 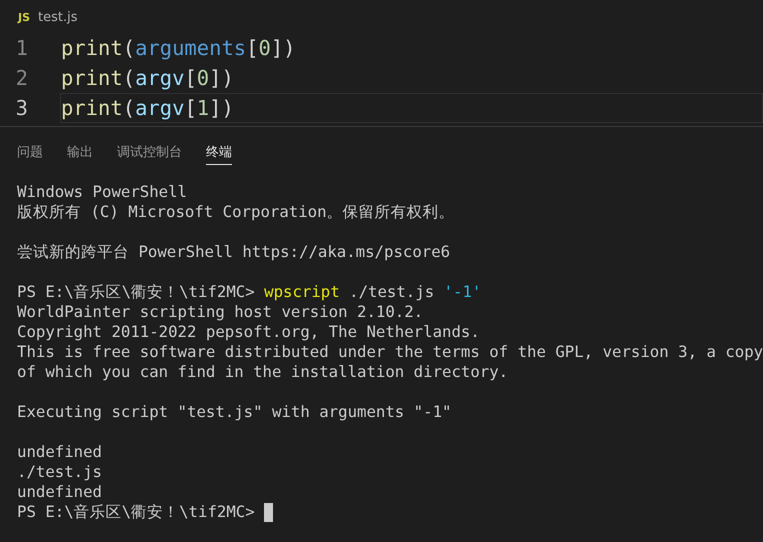 What do you see at coordinates (102, 192) in the screenshot?
I see `terminal-line: Windows PowerShell` at bounding box center [102, 192].